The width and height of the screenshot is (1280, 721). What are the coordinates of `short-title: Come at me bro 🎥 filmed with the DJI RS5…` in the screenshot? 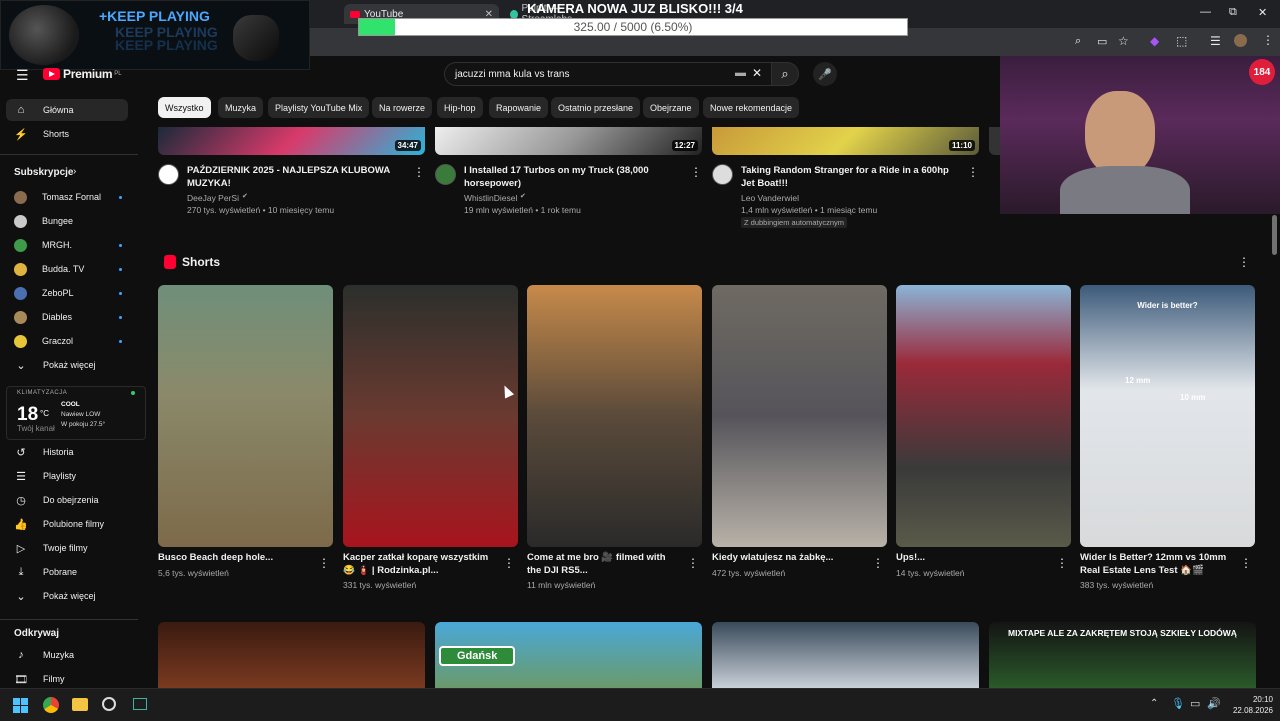 It's located at (602, 564).